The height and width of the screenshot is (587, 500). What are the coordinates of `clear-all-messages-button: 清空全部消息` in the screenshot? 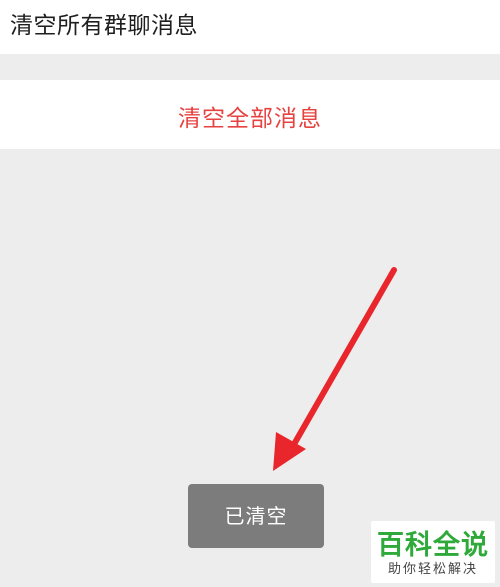 It's located at (250, 114).